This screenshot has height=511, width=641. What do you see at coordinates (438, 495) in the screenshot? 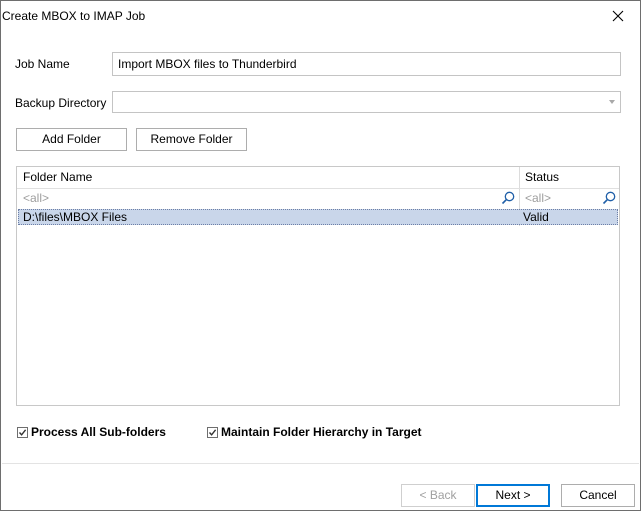
I see `back-button: < Back` at bounding box center [438, 495].